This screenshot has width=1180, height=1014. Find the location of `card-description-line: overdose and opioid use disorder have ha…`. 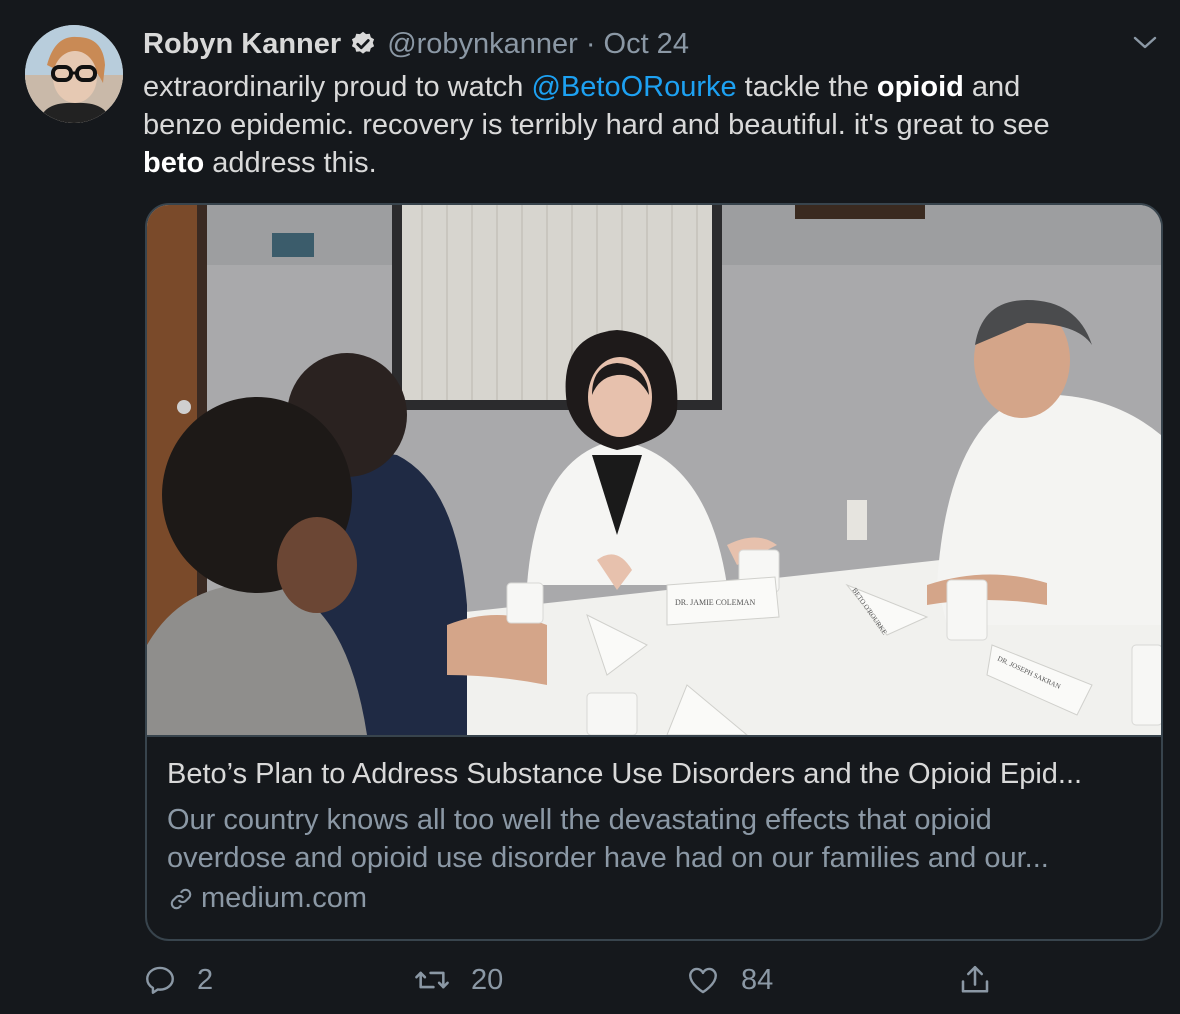

card-description-line: overdose and opioid use disorder have ha… is located at coordinates (608, 858).